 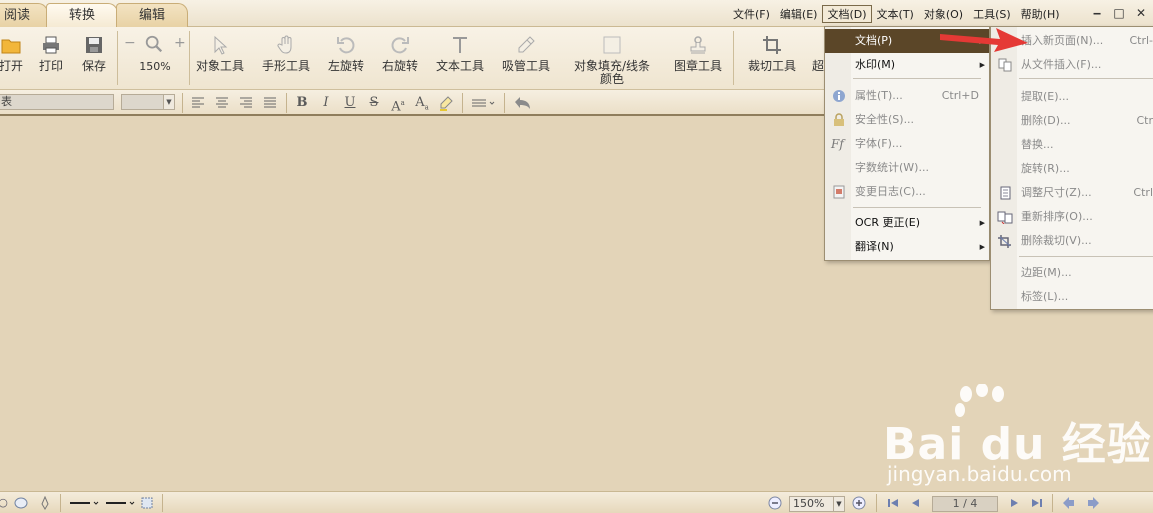 What do you see at coordinates (326, 103) in the screenshot?
I see `italic-icon: I` at bounding box center [326, 103].